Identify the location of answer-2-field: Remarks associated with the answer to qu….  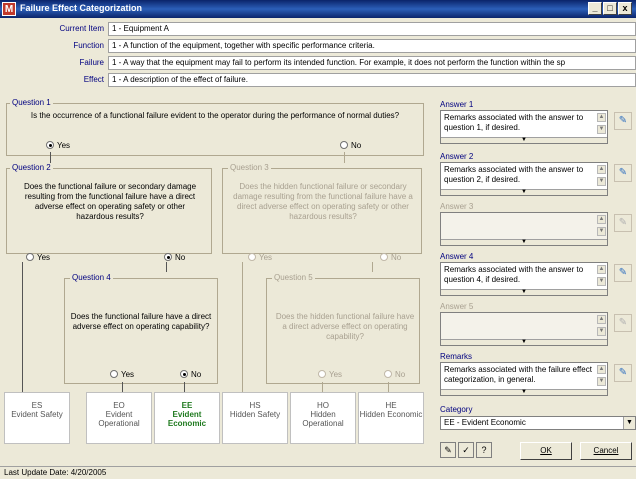
(524, 179).